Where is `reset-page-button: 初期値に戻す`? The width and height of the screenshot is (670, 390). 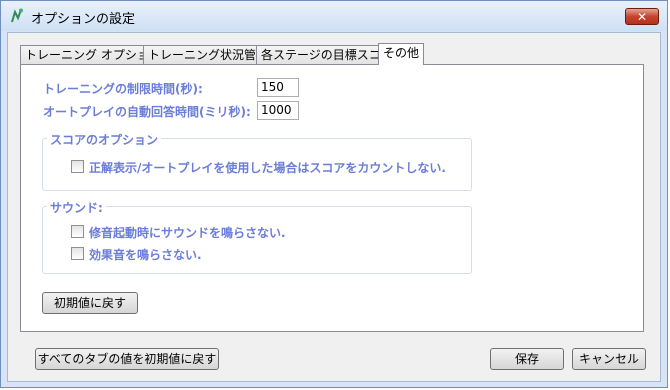 reset-page-button: 初期値に戻す is located at coordinates (90, 303).